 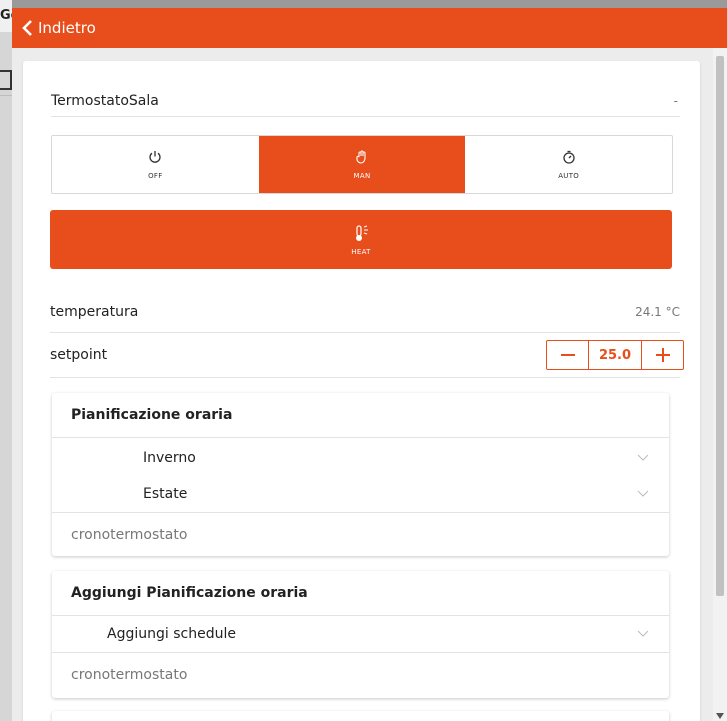 I want to click on hand-icon, so click(x=361, y=156).